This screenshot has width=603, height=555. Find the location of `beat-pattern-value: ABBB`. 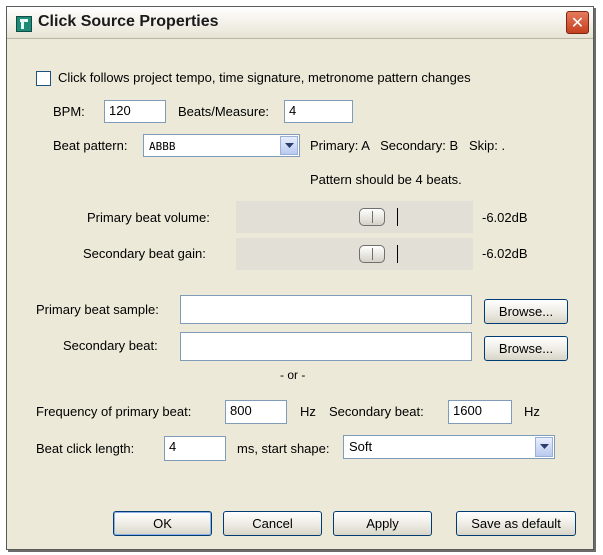

beat-pattern-value: ABBB is located at coordinates (162, 146).